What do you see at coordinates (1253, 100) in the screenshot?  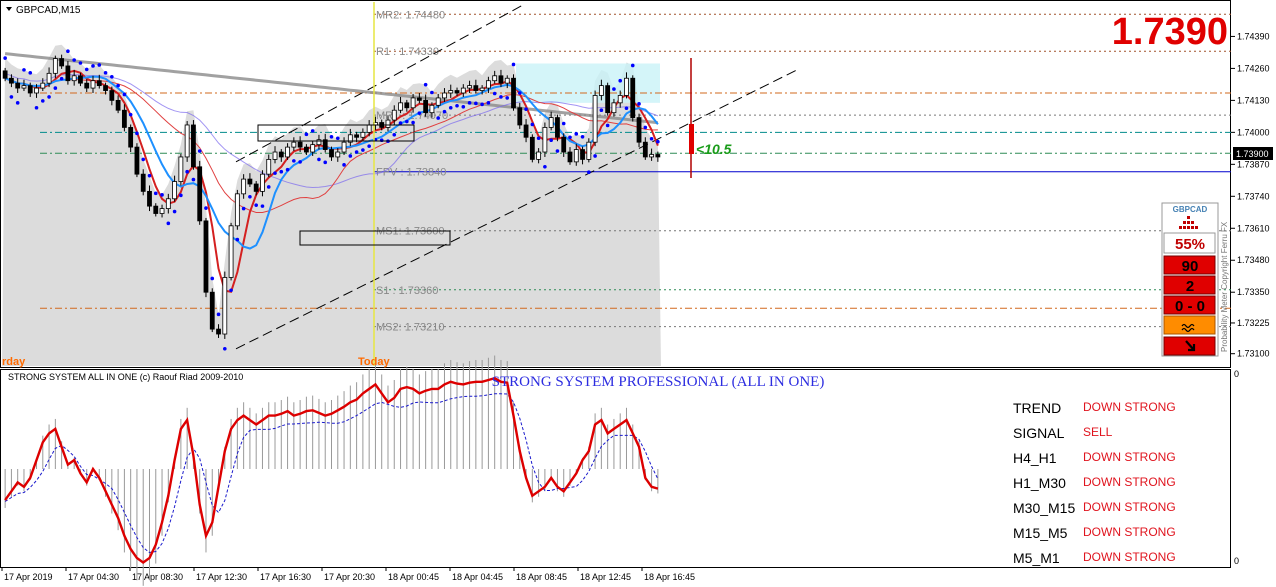 I see `y-tick-label-2: 1.74130` at bounding box center [1253, 100].